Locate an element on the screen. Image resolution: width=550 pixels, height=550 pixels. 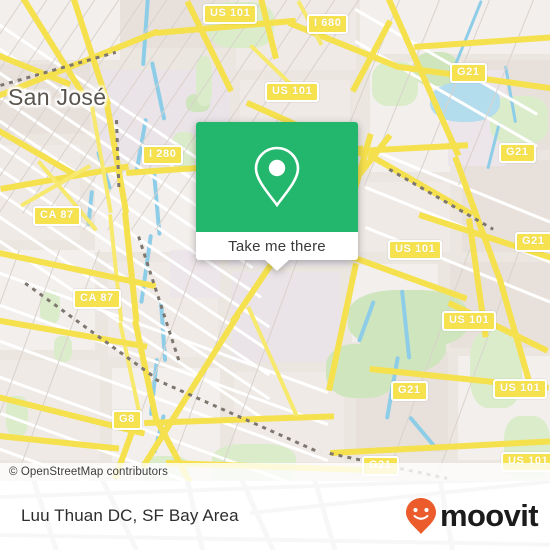
take-me-there-button: Take me there is located at coordinates (277, 246).